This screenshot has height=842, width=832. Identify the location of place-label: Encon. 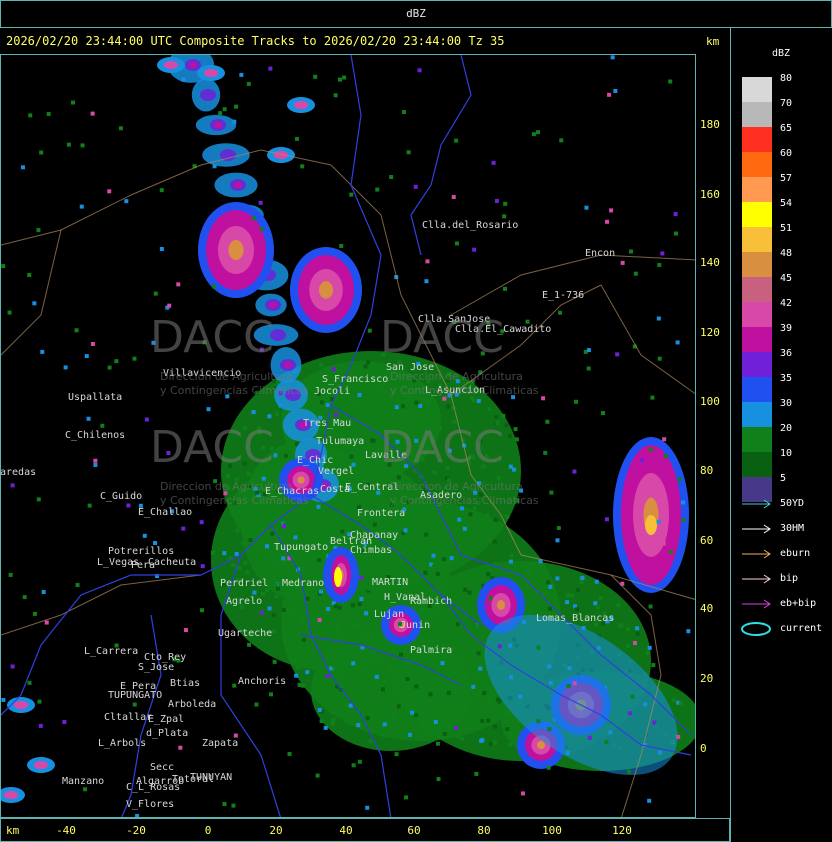
(600, 253).